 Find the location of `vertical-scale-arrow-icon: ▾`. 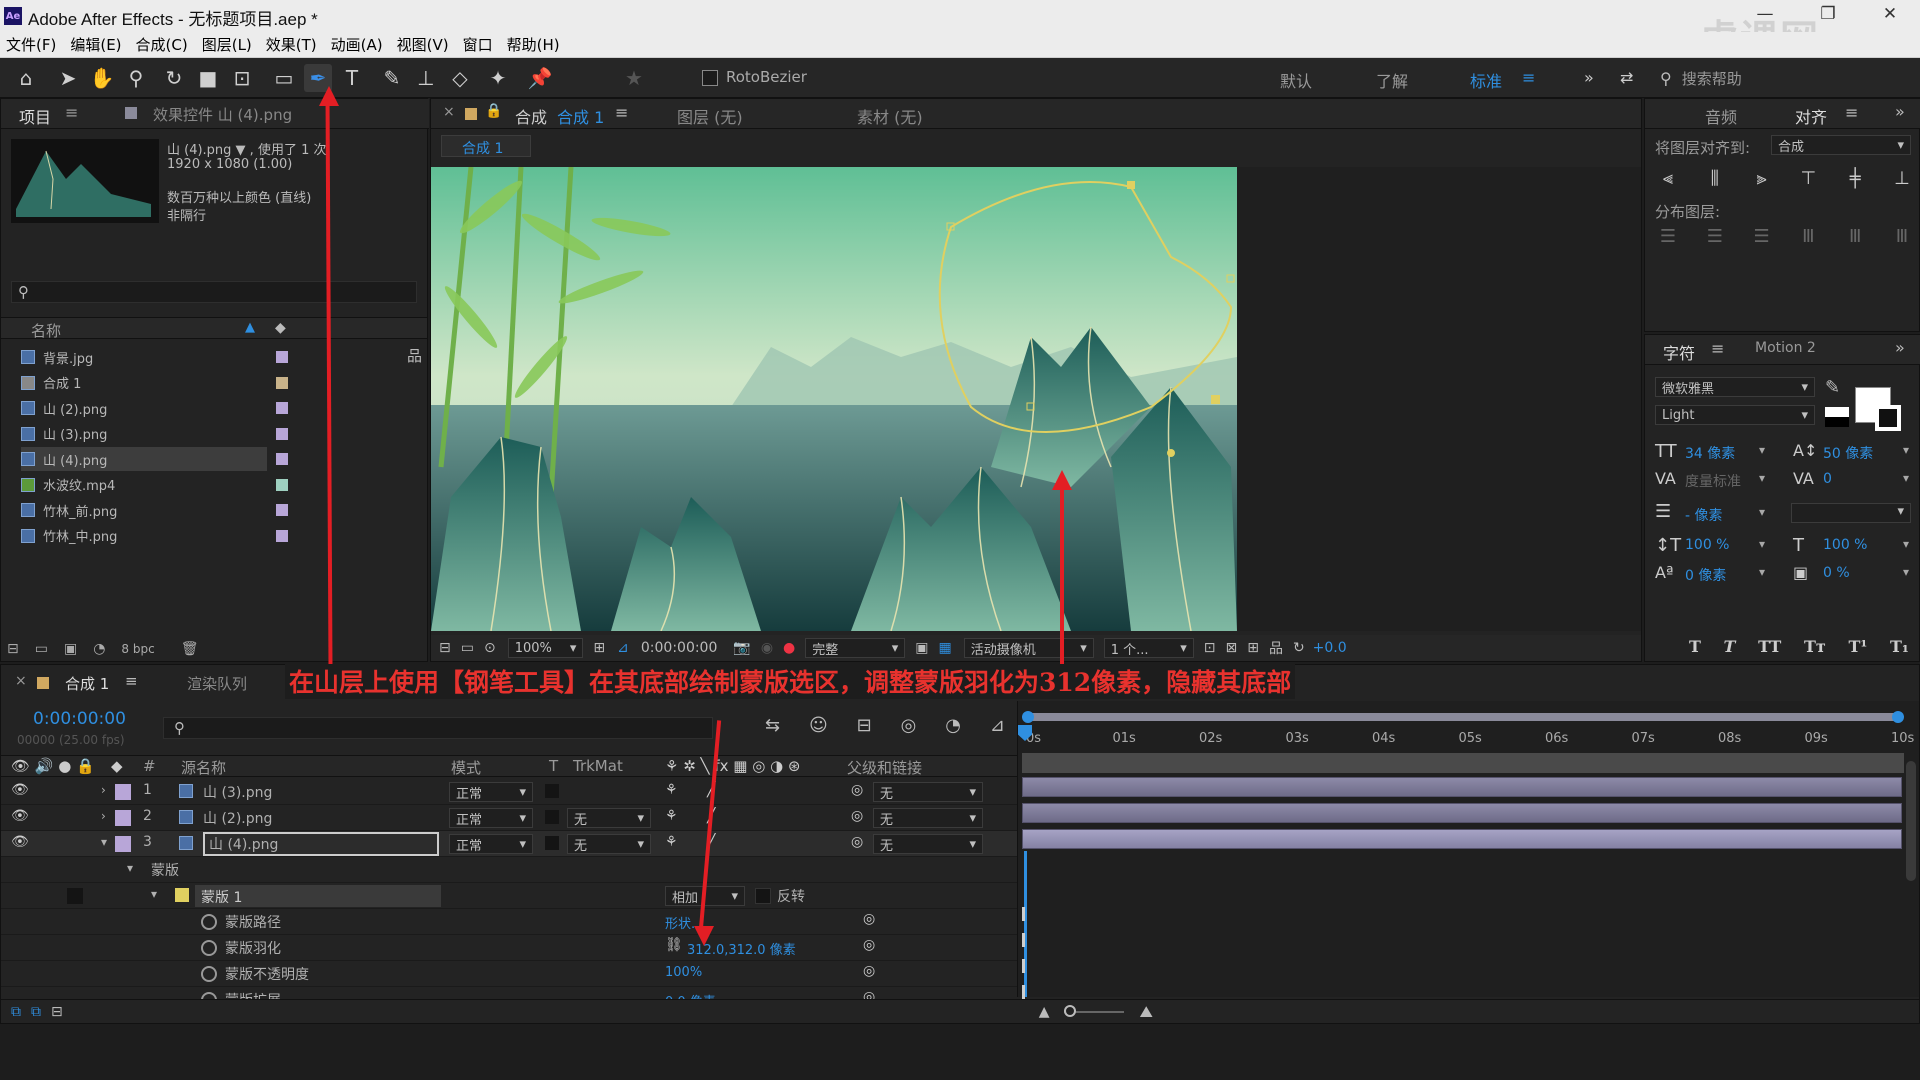

vertical-scale-arrow-icon: ▾ is located at coordinates (1762, 544).